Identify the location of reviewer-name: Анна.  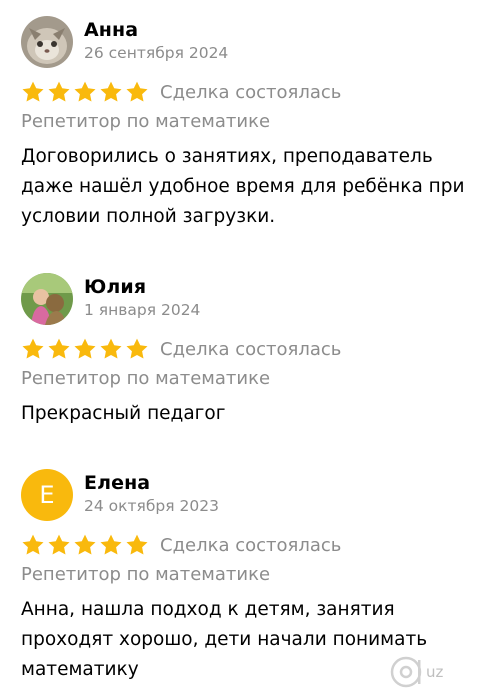
(111, 30).